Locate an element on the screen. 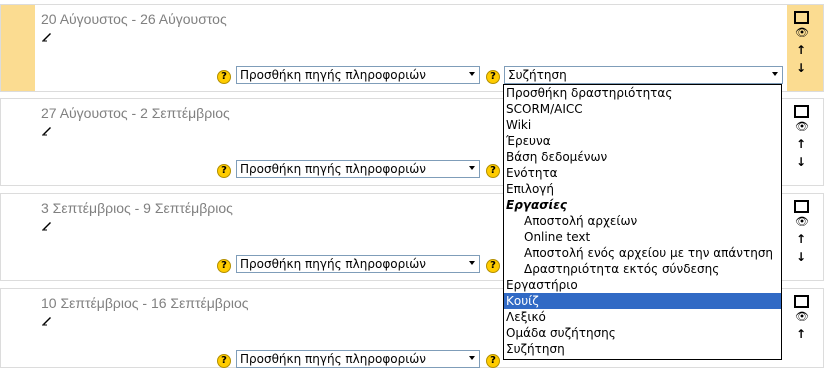  dropdown-option: Συζήτηση is located at coordinates (642, 349).